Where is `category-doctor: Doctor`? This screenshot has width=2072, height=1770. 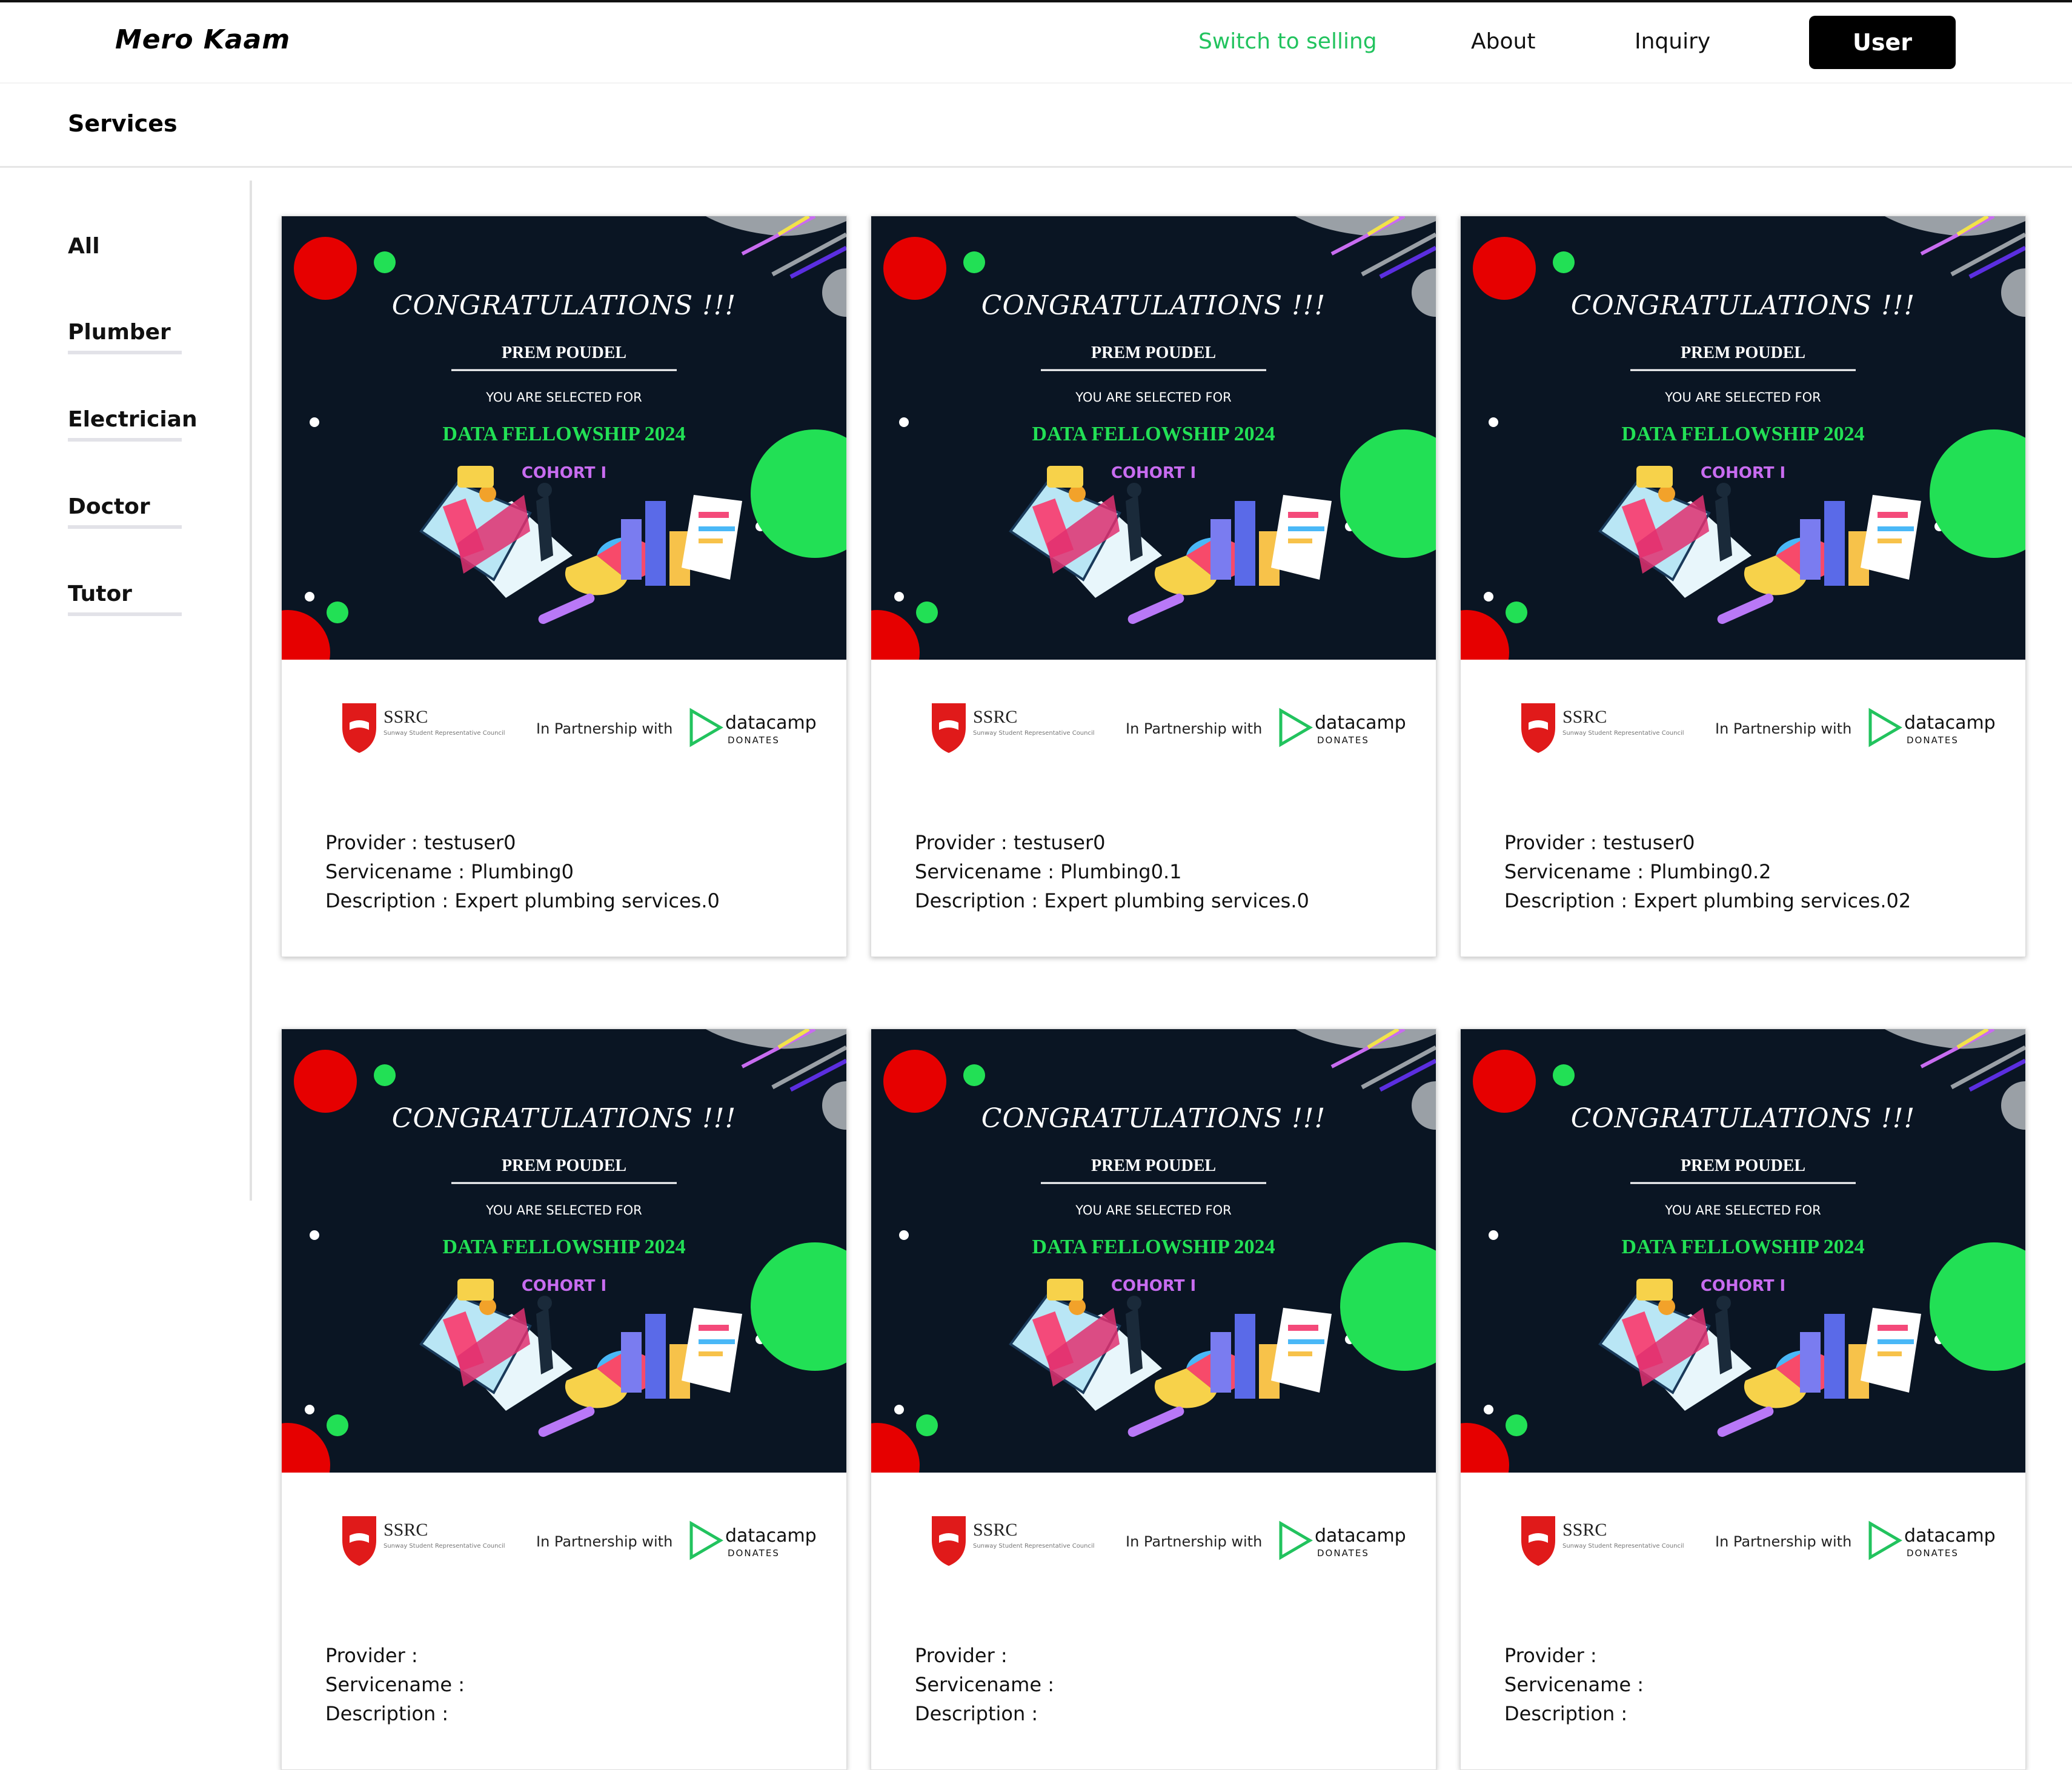
category-doctor: Doctor is located at coordinates (125, 511).